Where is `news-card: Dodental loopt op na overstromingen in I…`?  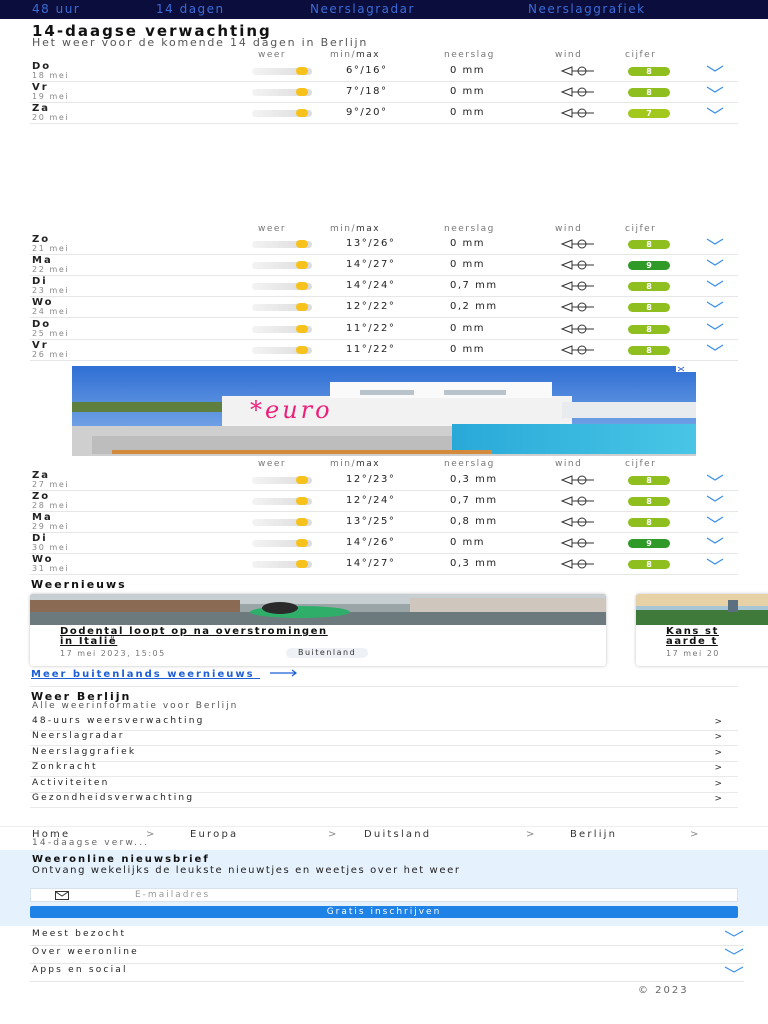 news-card: Dodental loopt op na overstromingen in I… is located at coordinates (318, 630).